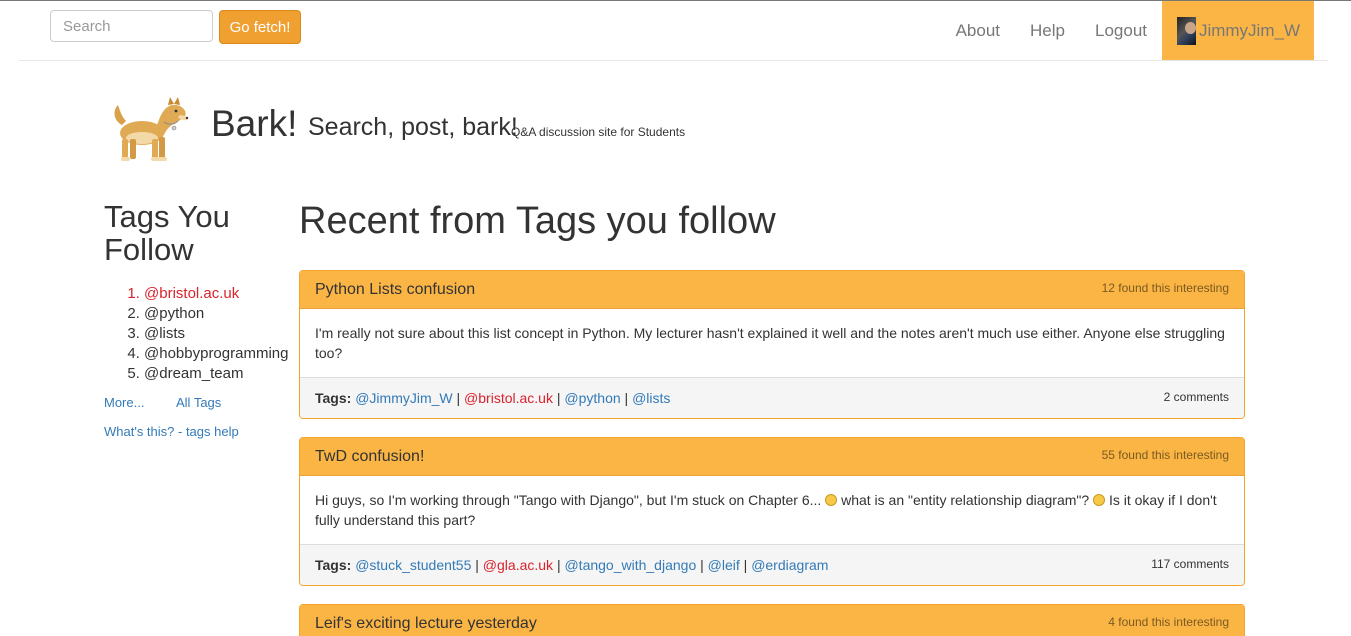 Image resolution: width=1351 pixels, height=636 pixels. What do you see at coordinates (151, 129) in the screenshot?
I see `dog-logo-icon` at bounding box center [151, 129].